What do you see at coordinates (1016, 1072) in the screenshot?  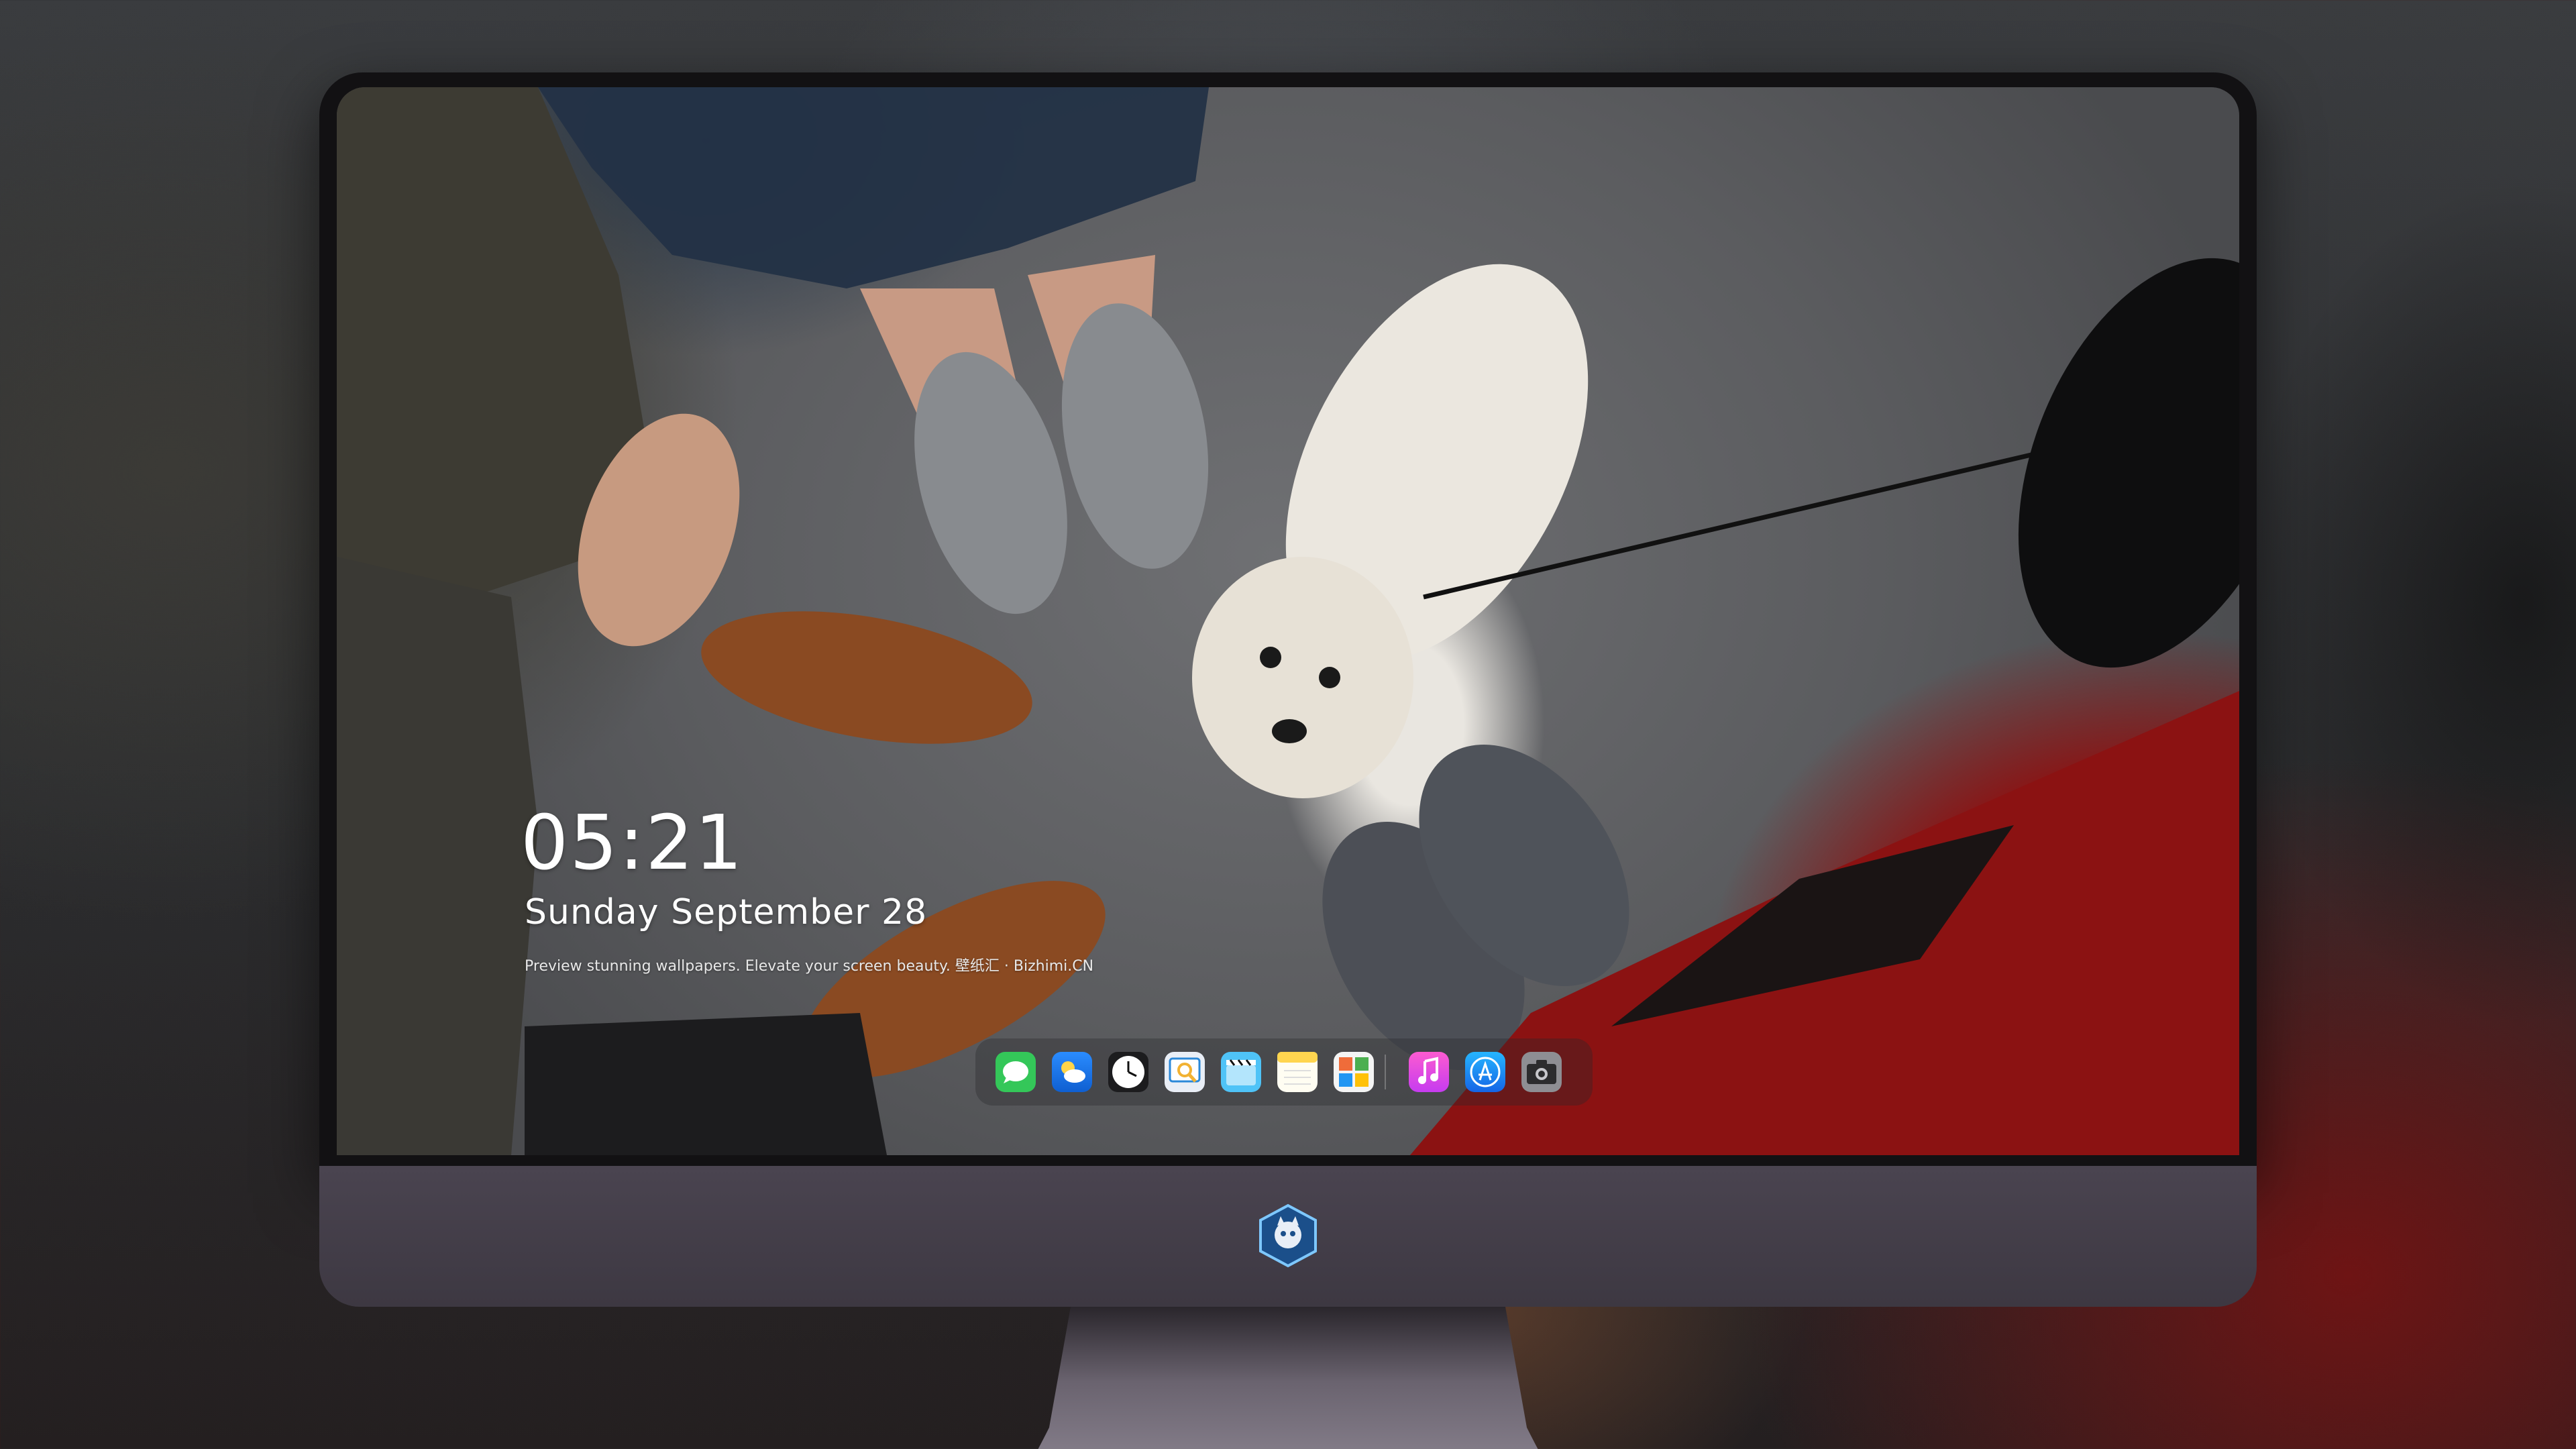 I see `messages-icon` at bounding box center [1016, 1072].